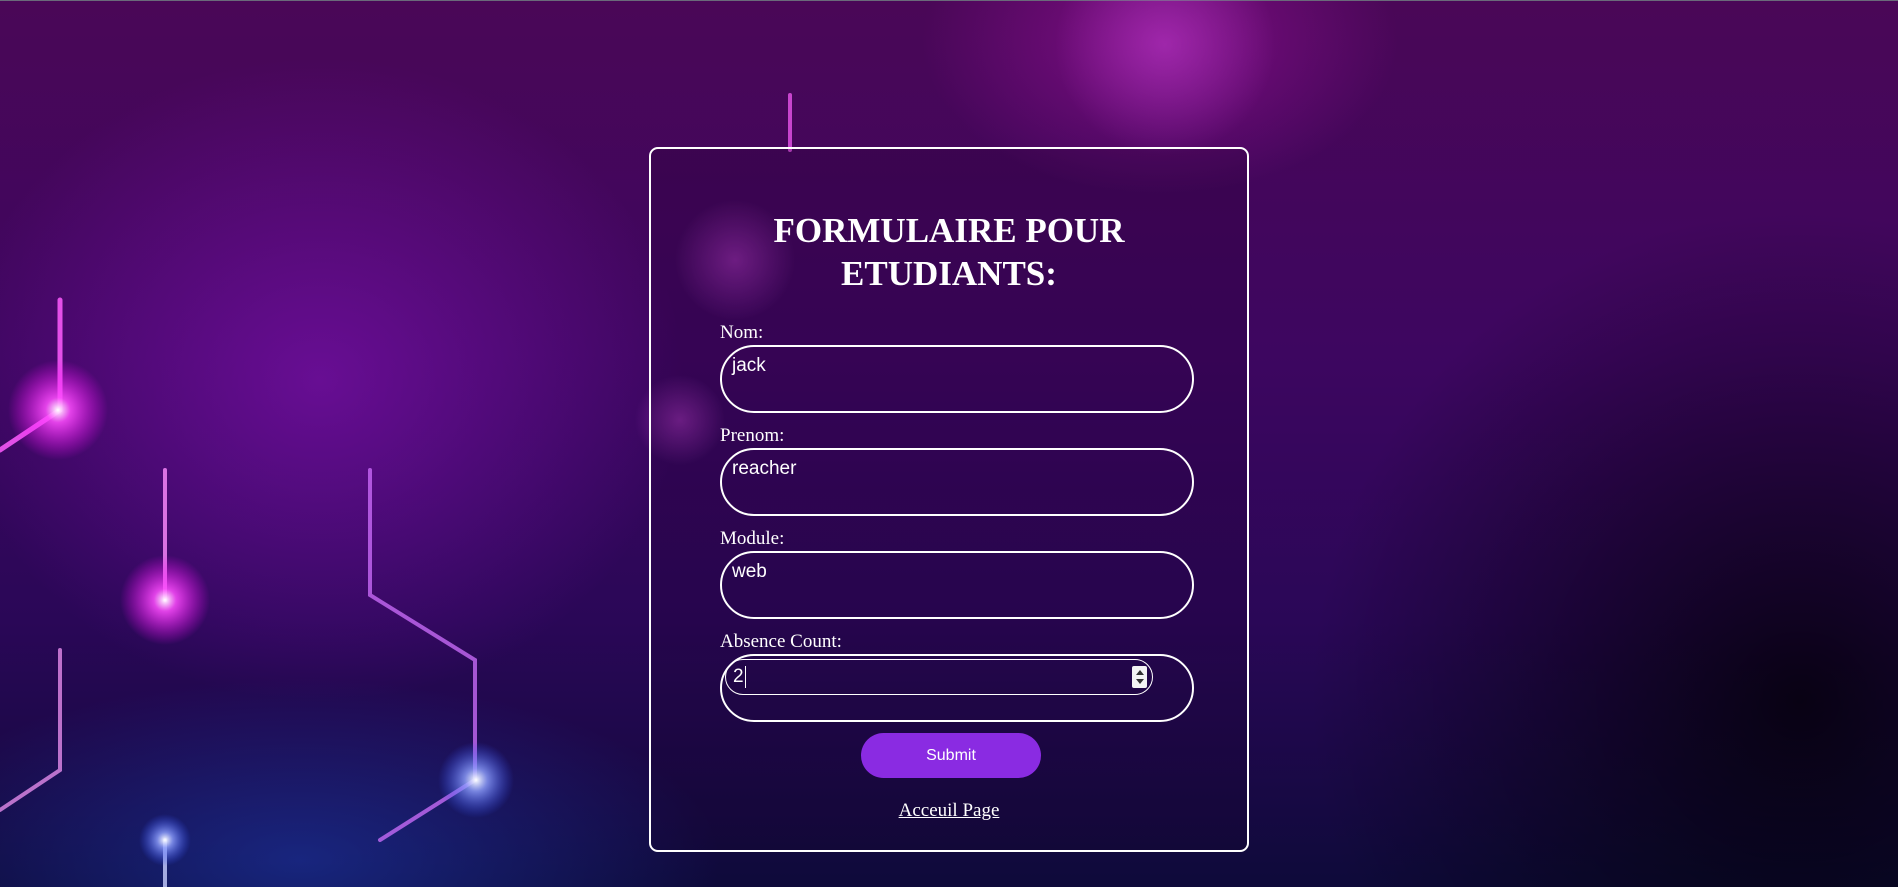 The image size is (1898, 887). I want to click on prenom-label: Prenom:, so click(752, 435).